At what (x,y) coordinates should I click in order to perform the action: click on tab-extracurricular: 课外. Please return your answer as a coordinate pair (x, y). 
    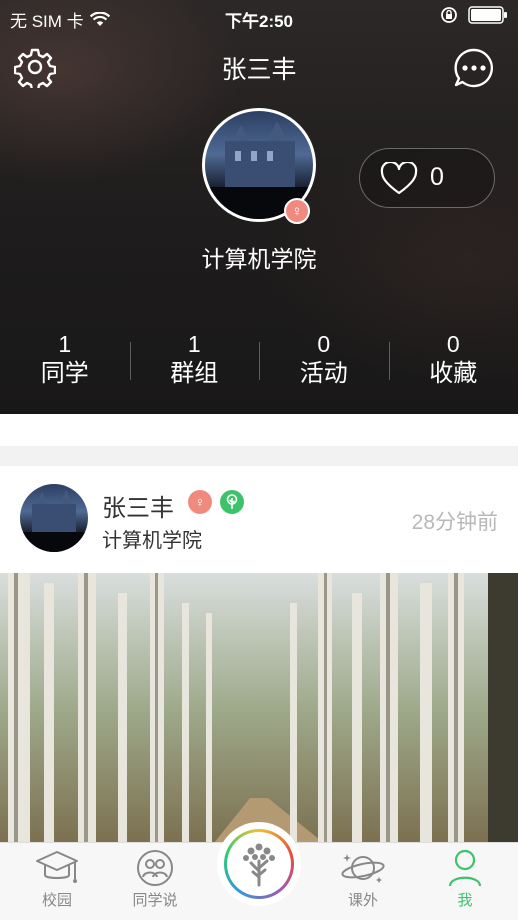
    Looking at the image, I should click on (363, 879).